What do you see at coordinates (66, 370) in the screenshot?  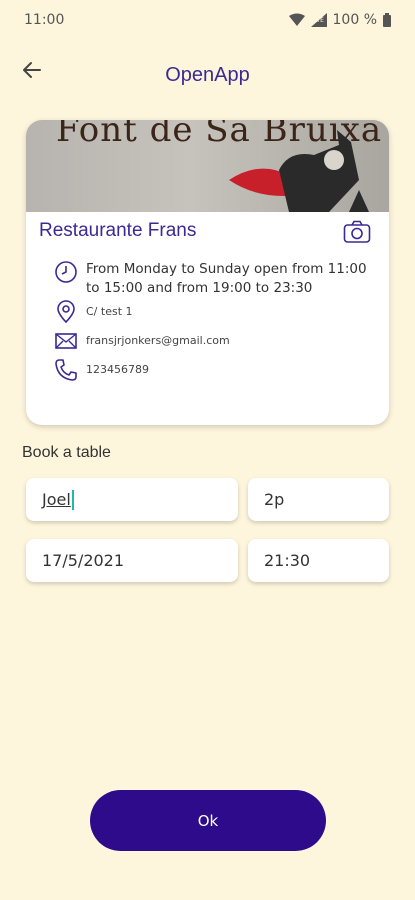 I see `phone-icon` at bounding box center [66, 370].